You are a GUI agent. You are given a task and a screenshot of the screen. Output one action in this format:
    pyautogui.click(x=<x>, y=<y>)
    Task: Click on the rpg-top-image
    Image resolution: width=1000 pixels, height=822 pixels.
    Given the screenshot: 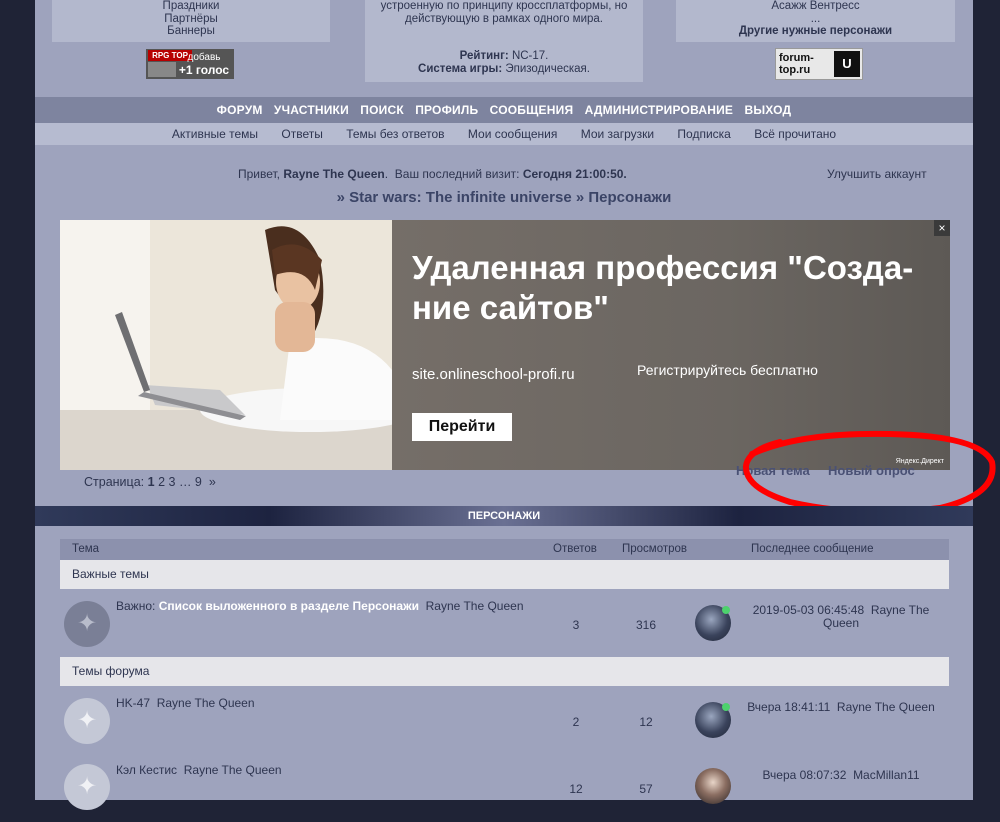 What is the action you would take?
    pyautogui.click(x=162, y=69)
    